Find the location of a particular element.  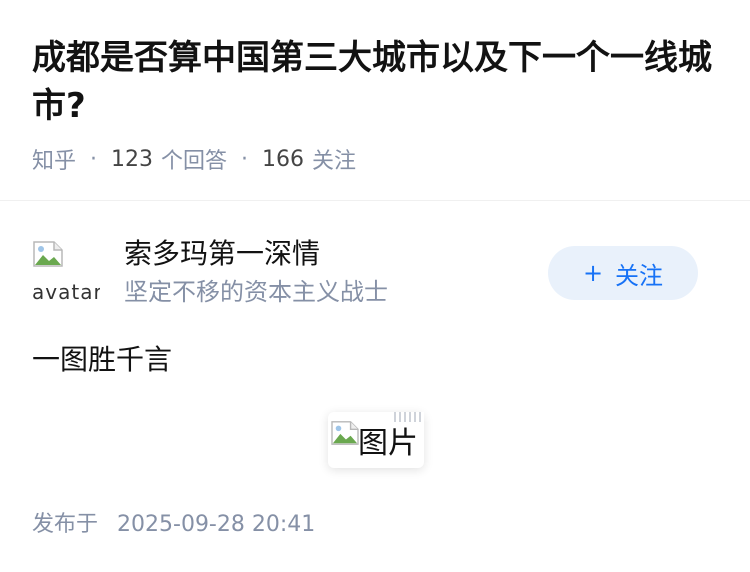

publish-info: 发布于 2025-09-28 20:41 is located at coordinates (173, 522).